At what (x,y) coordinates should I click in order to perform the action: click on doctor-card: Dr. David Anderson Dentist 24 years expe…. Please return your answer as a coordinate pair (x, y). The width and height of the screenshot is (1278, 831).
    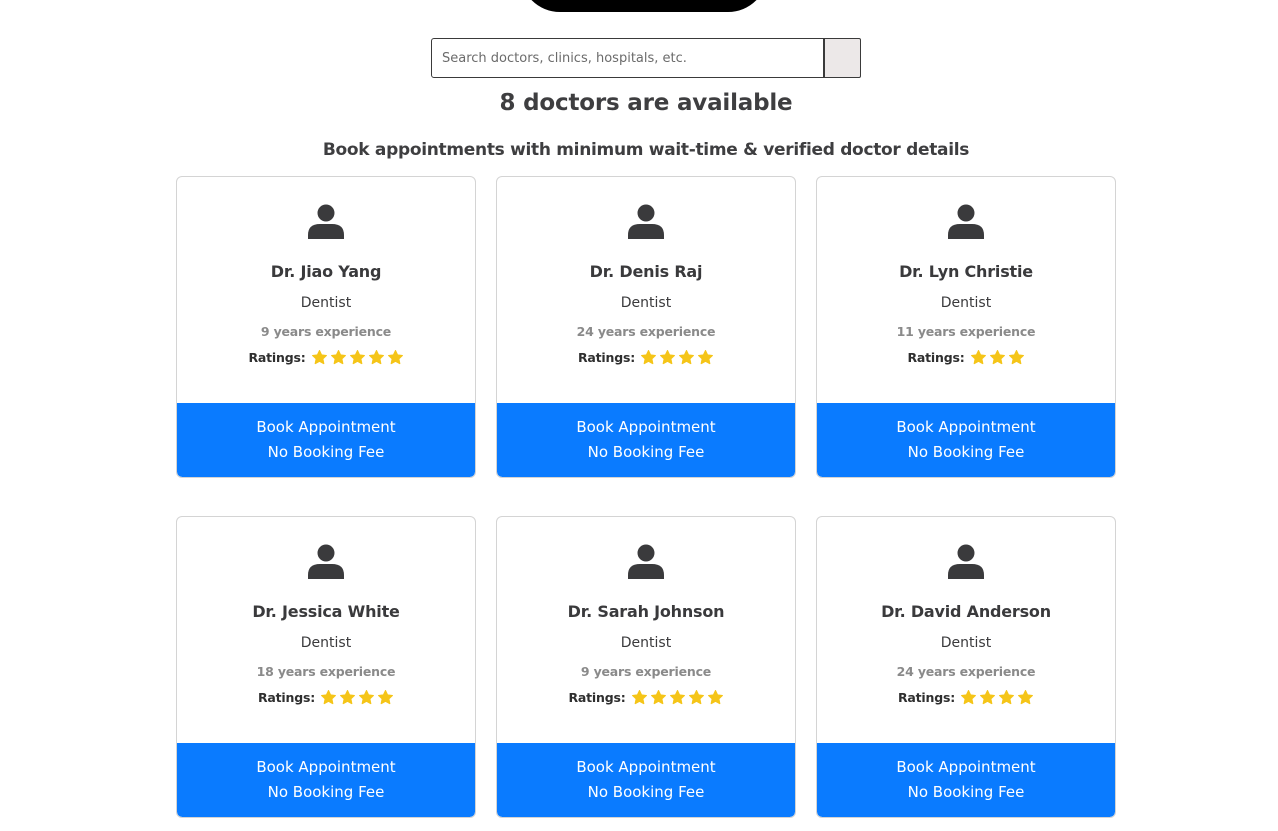
    Looking at the image, I should click on (966, 667).